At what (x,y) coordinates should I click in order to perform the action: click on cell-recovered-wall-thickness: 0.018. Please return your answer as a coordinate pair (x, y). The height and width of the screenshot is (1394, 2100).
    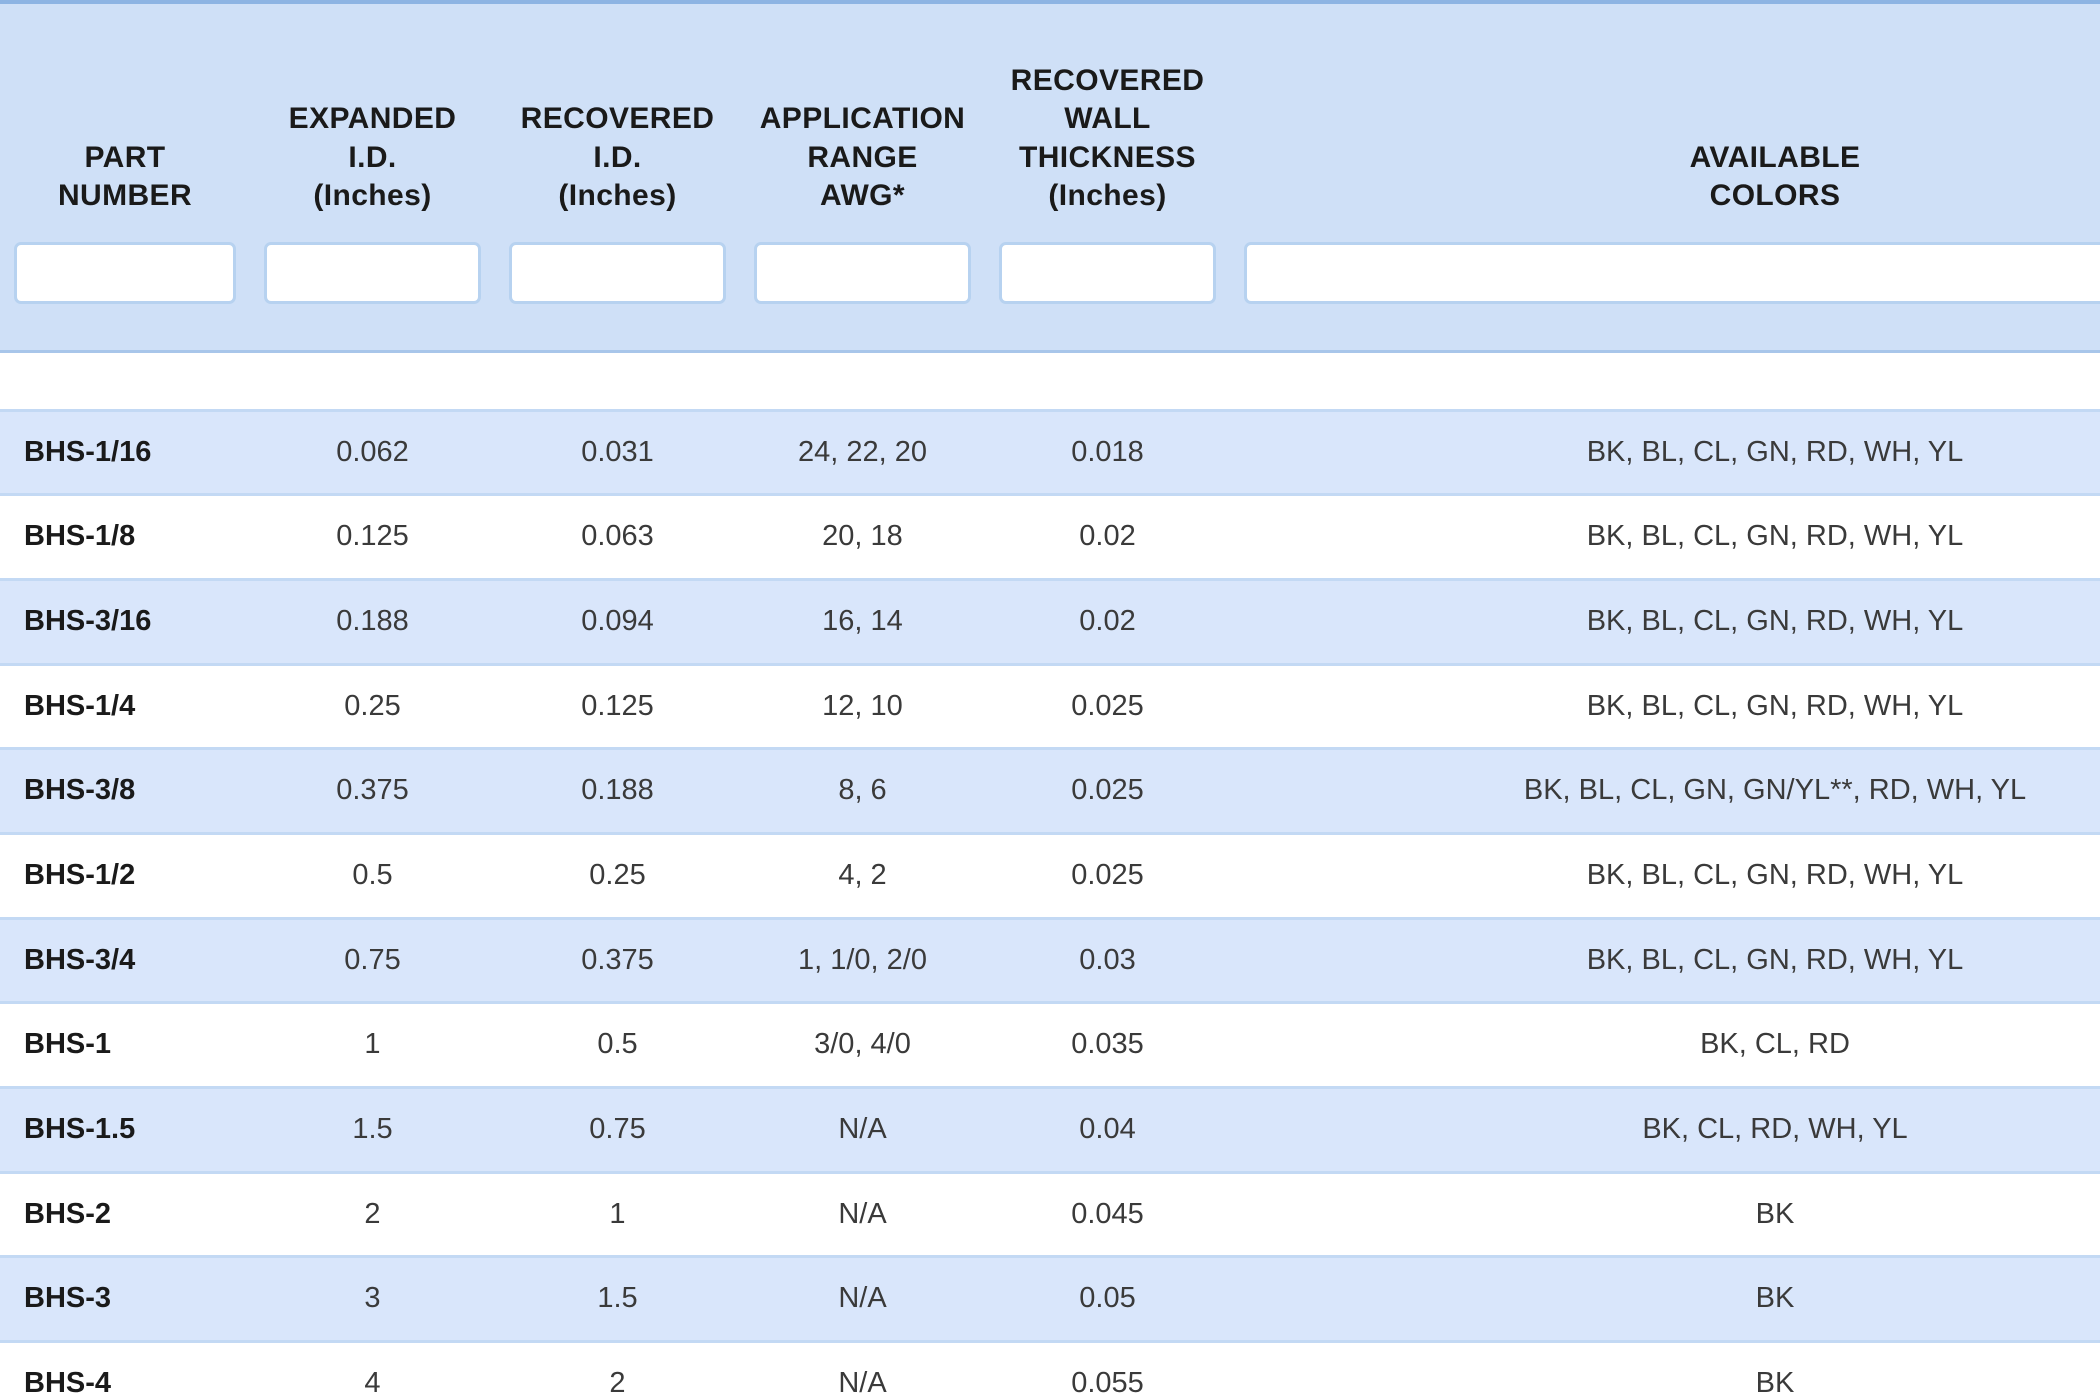
    Looking at the image, I should click on (1107, 453).